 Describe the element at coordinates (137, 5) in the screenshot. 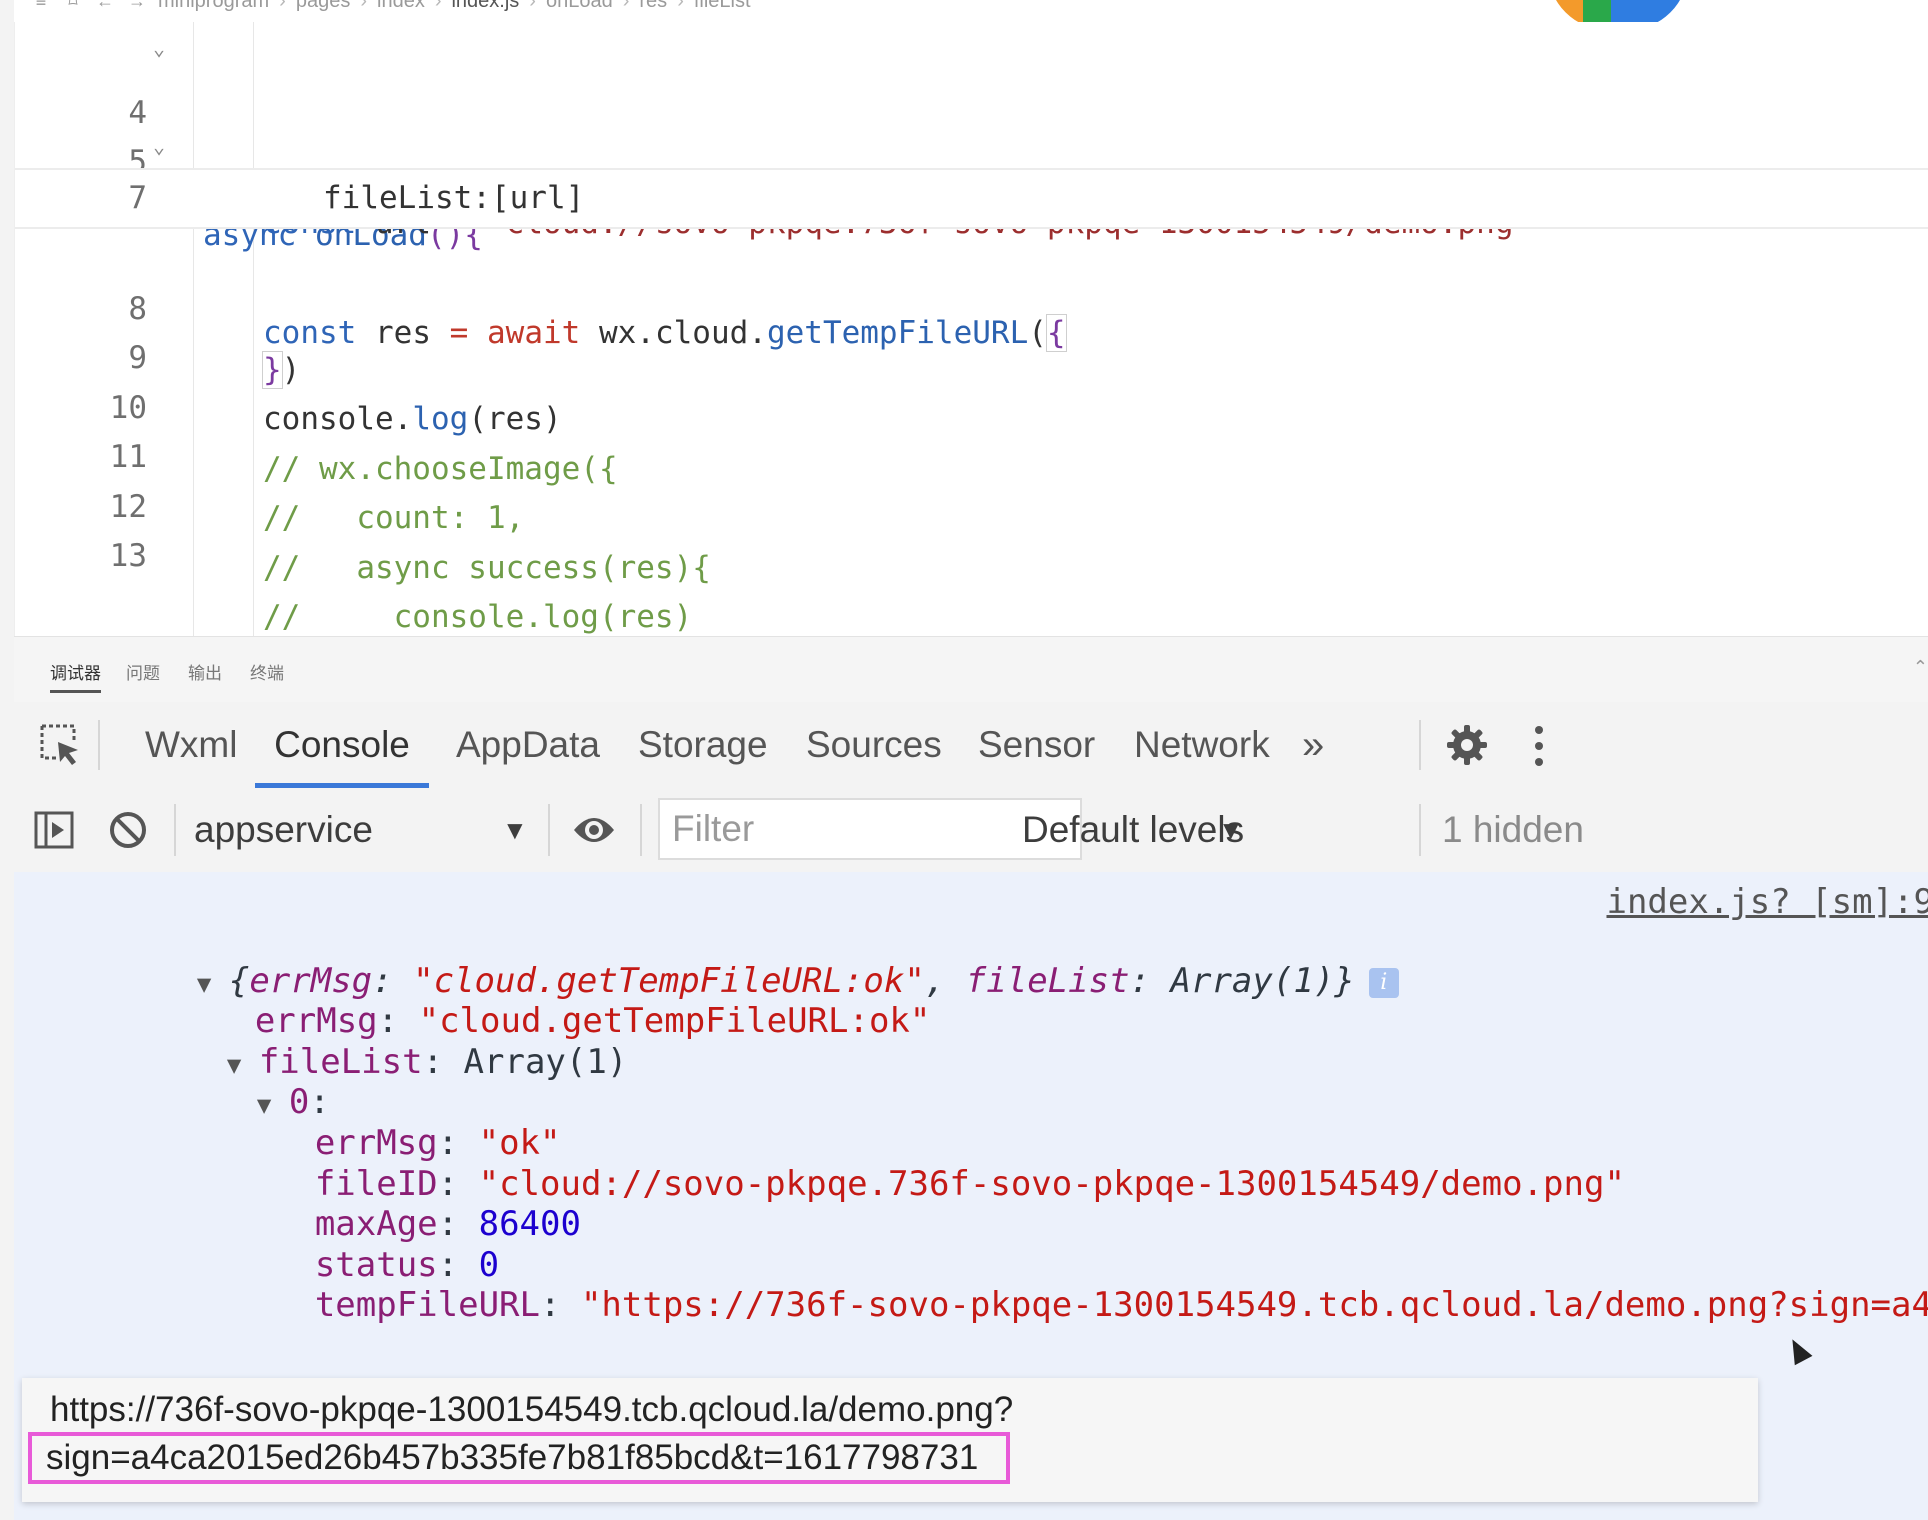

I see `forward-arrow-icon: →` at that location.